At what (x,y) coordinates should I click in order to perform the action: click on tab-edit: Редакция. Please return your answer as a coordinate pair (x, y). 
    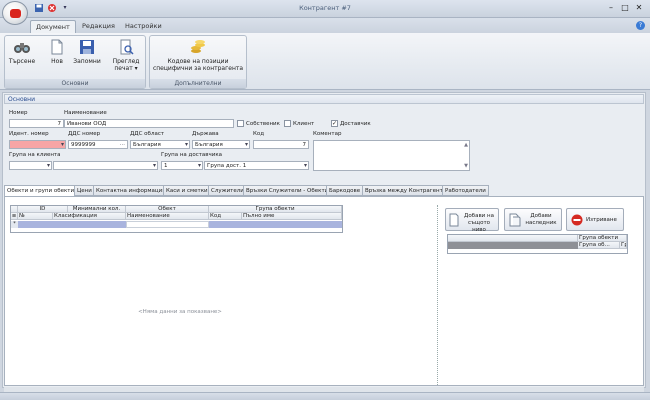
    Looking at the image, I should click on (98, 26).